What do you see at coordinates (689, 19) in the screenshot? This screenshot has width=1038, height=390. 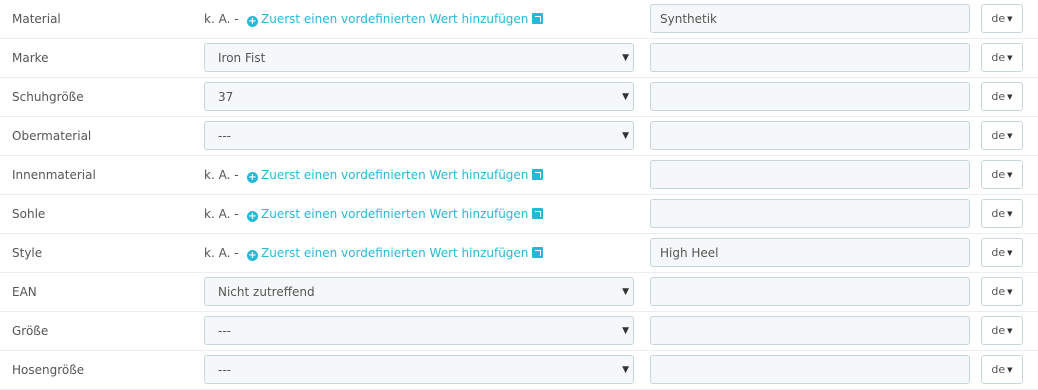 I see `custom-value-text: Synthetik` at bounding box center [689, 19].